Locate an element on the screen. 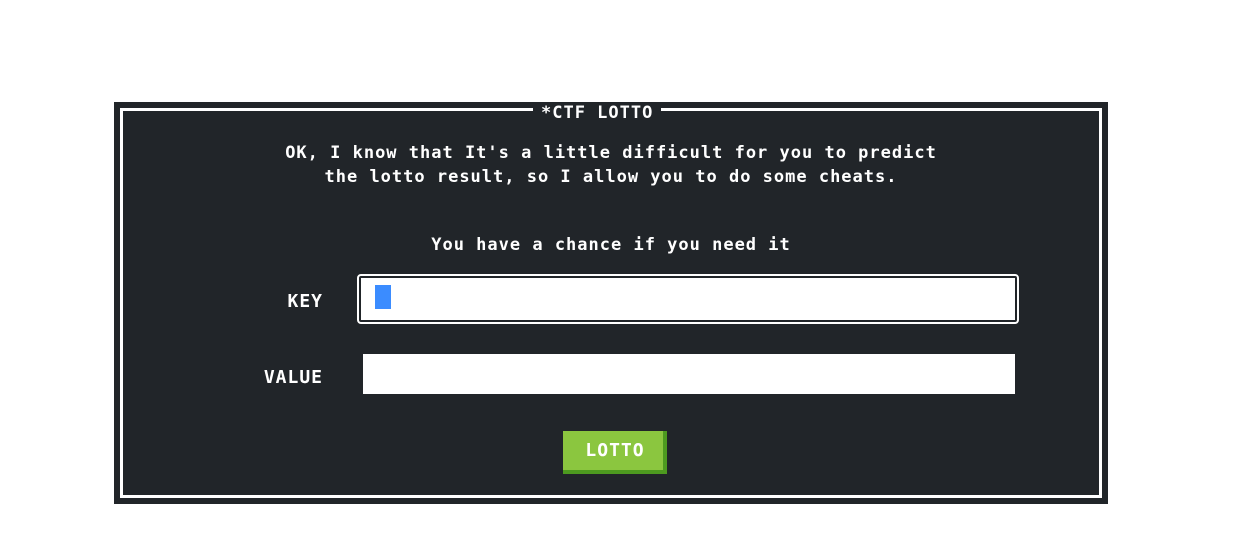  key-field-focus-ring is located at coordinates (688, 299).